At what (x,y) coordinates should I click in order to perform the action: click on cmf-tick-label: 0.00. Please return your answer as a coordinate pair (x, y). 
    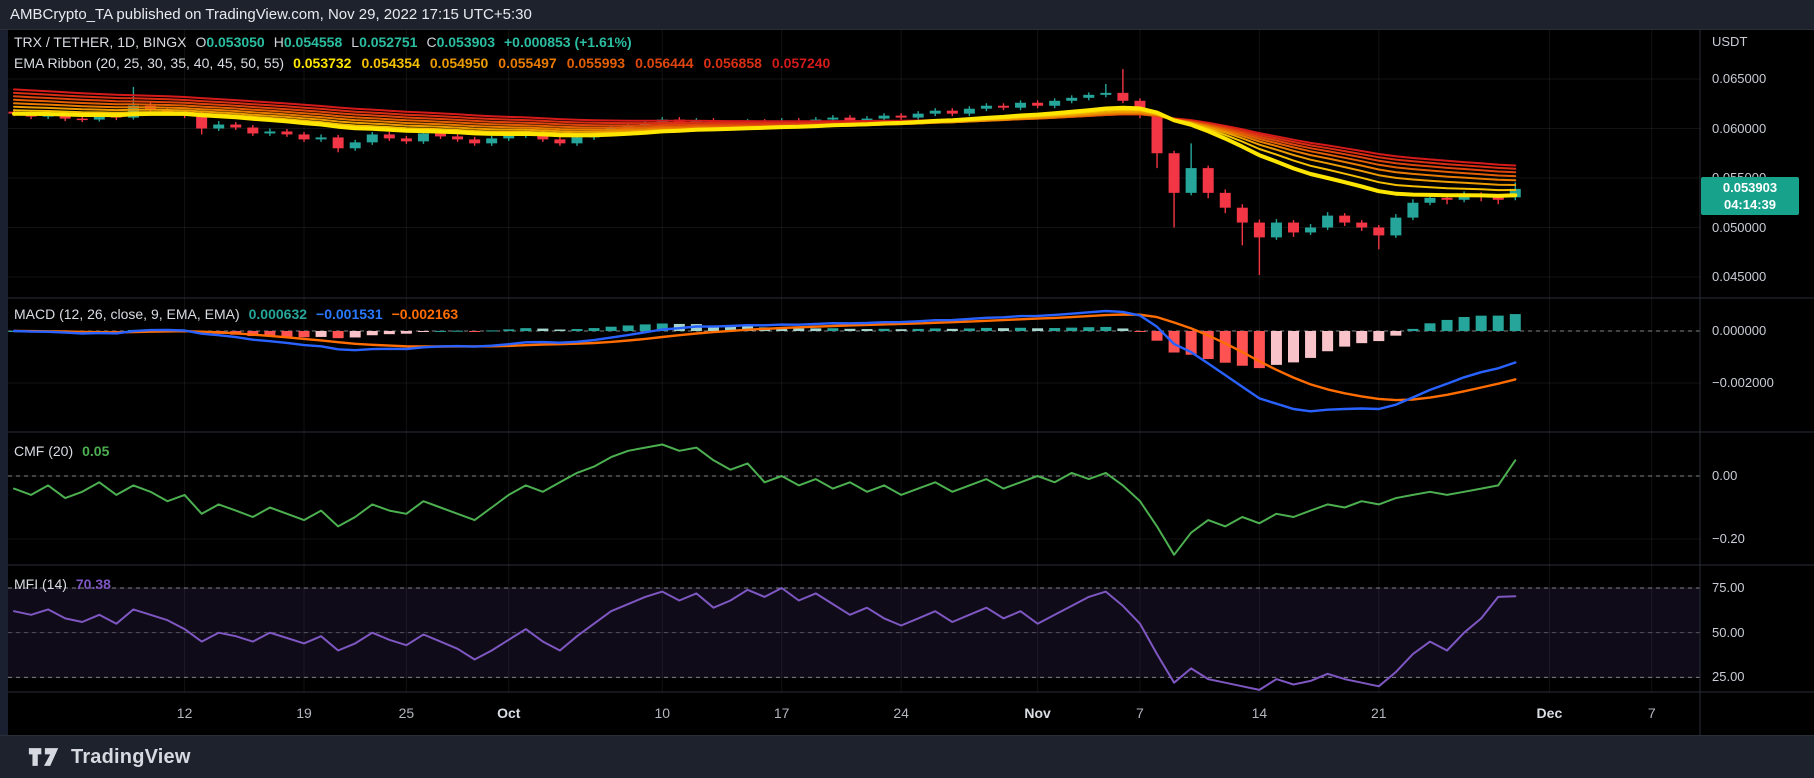
    Looking at the image, I should click on (1725, 475).